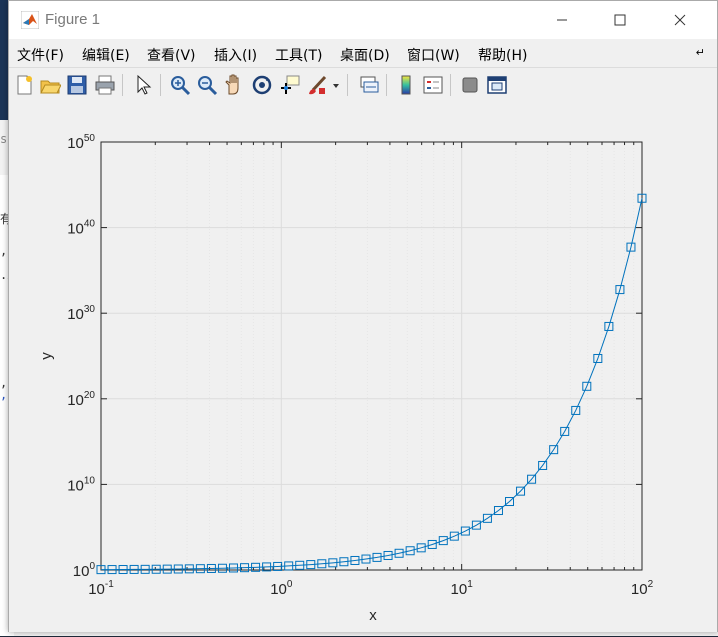 The image size is (718, 637). I want to click on zoom-out-icon, so click(207, 85).